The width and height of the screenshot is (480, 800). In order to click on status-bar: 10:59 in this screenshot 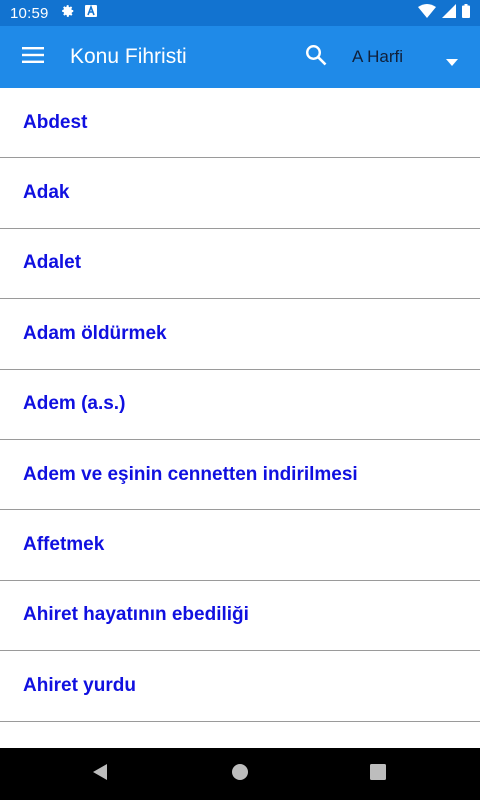, I will do `click(240, 13)`.